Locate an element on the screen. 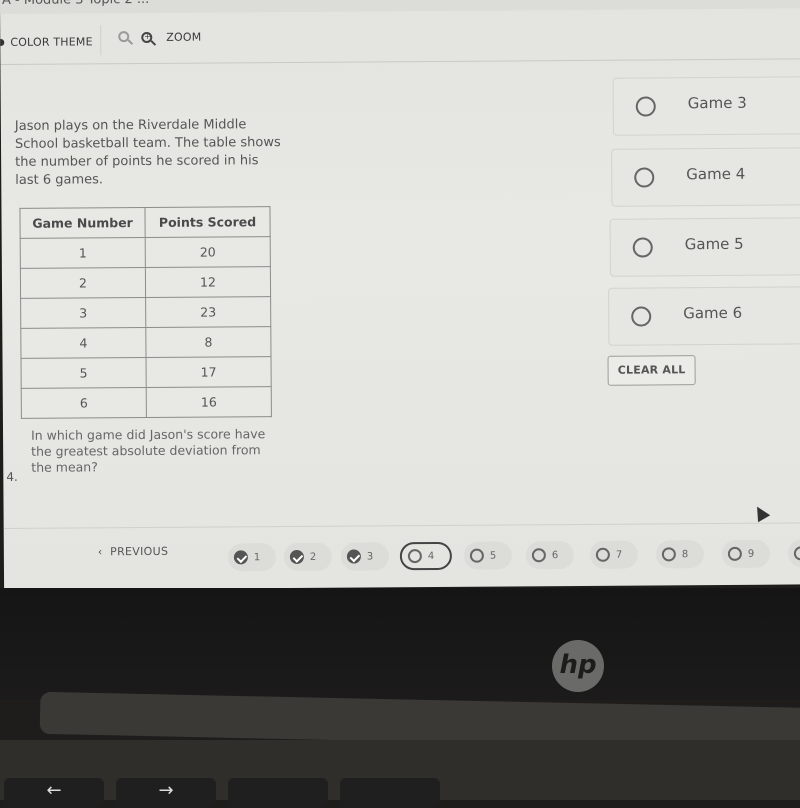 This screenshot has width=800, height=808. question-number: 4. is located at coordinates (12, 476).